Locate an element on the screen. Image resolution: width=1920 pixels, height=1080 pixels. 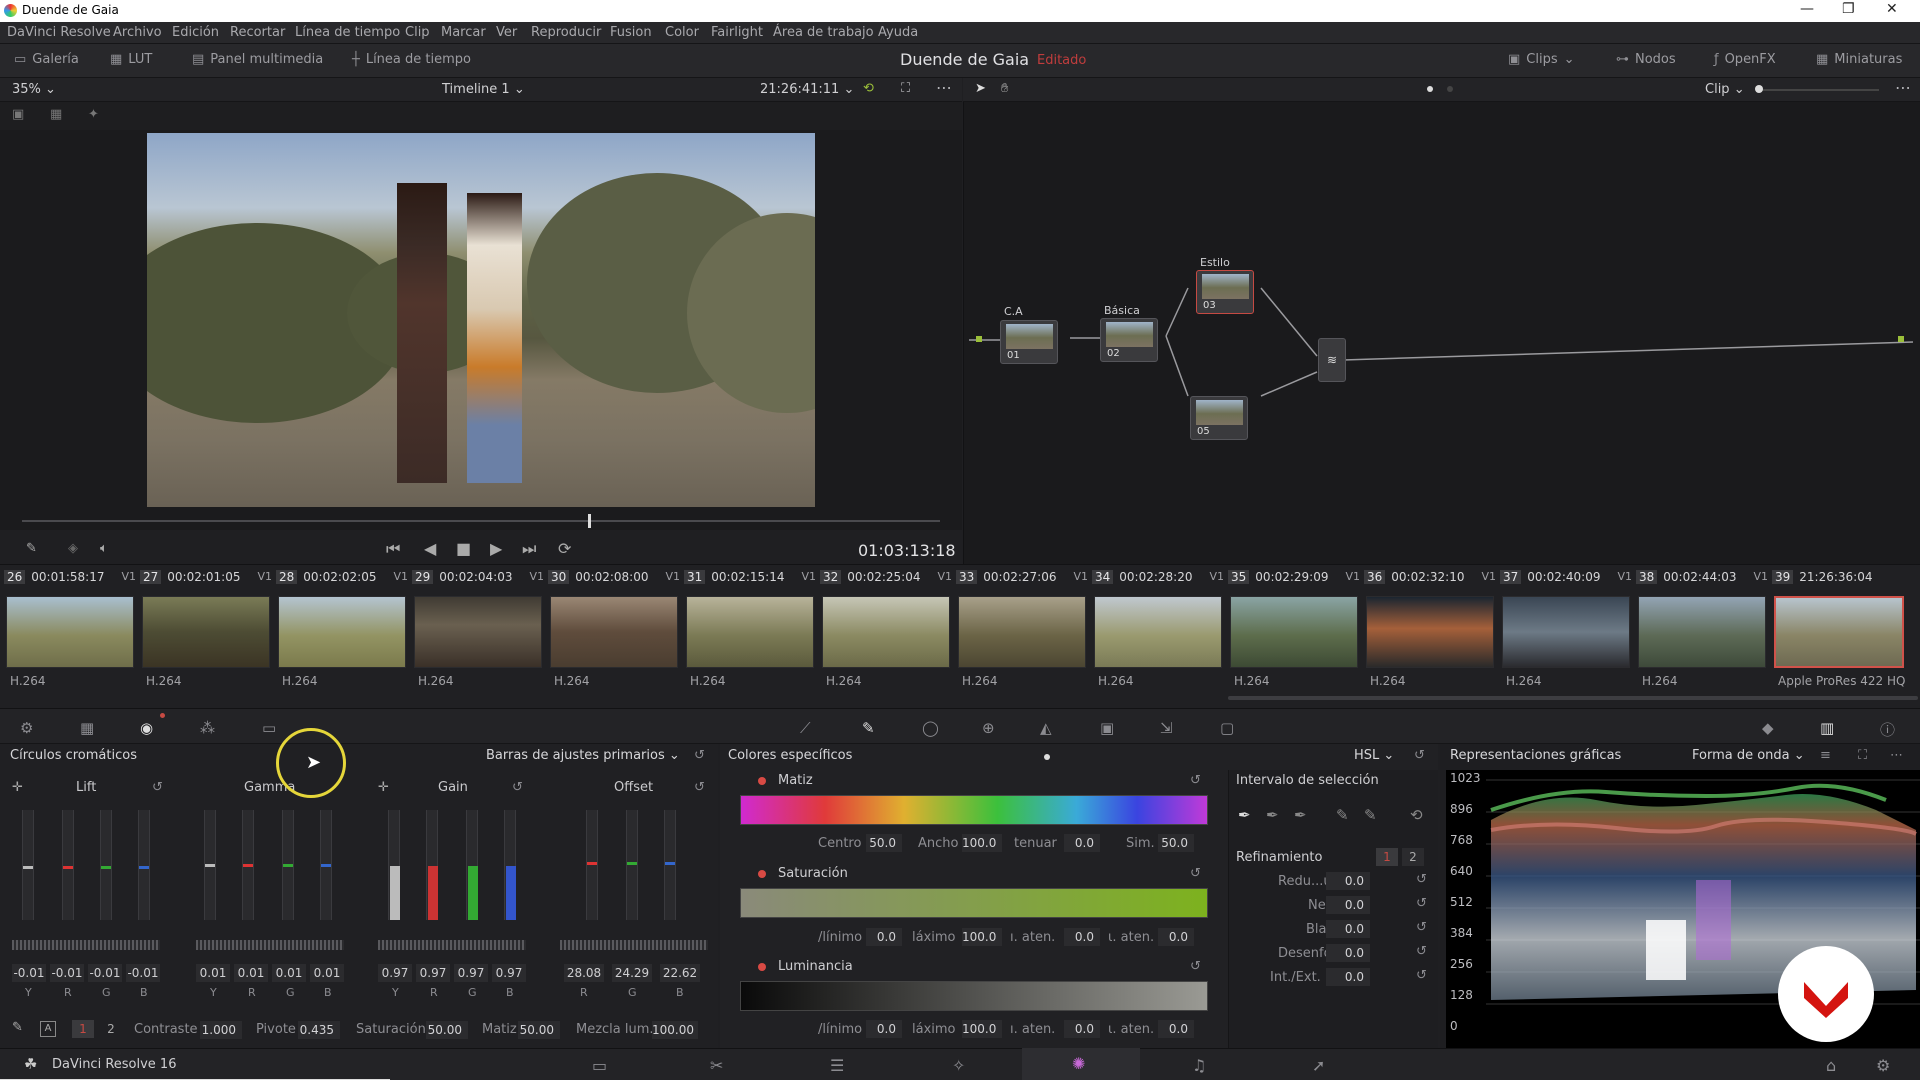
play-reverse-icon: ◀︎ is located at coordinates (430, 548).